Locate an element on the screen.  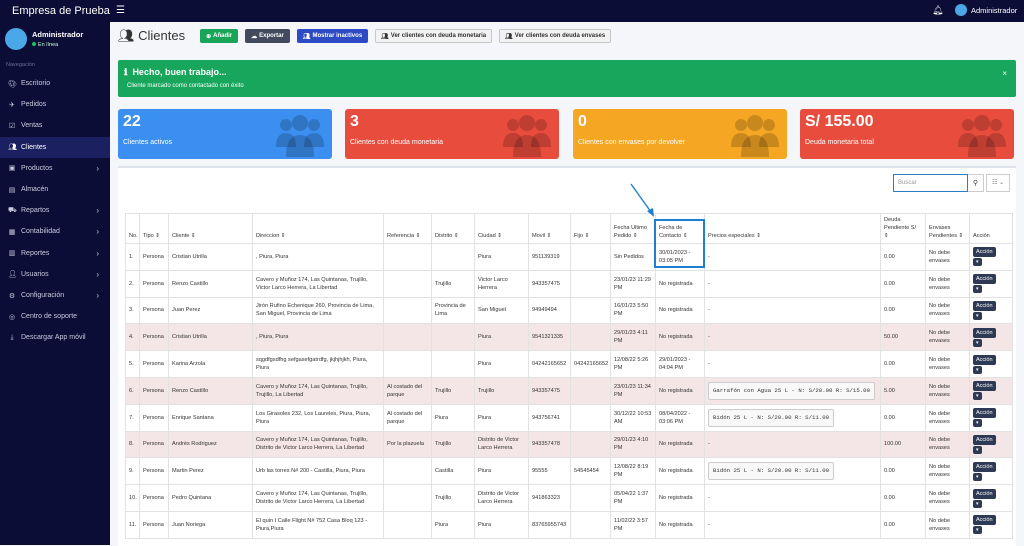
users-icon is located at coordinates (300, 136).